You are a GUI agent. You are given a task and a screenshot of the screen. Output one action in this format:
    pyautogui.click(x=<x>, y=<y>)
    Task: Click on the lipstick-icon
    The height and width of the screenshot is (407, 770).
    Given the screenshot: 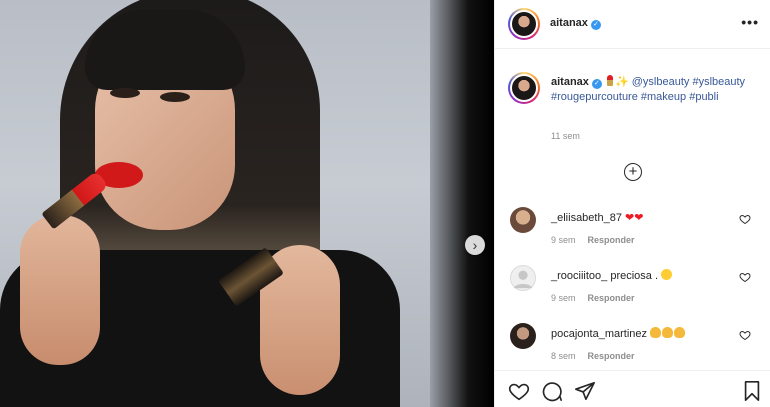 What is the action you would take?
    pyautogui.click(x=609, y=80)
    